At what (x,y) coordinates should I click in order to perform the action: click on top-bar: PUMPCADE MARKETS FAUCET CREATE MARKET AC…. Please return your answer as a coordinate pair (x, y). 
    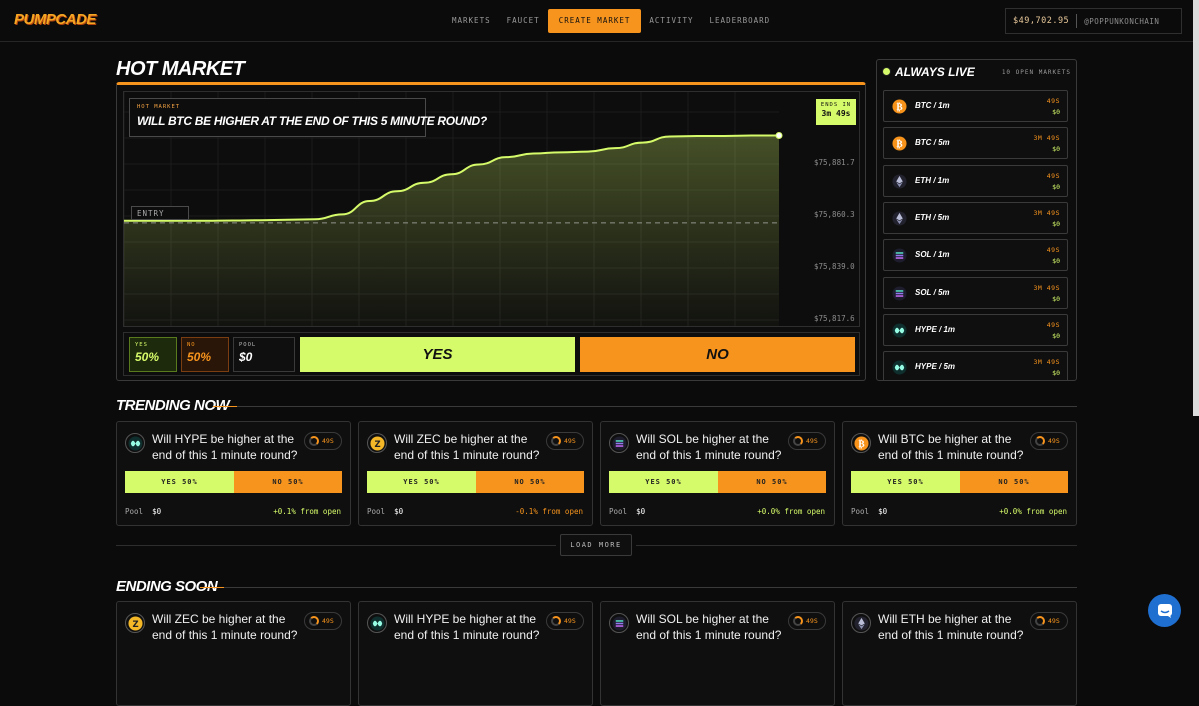
    Looking at the image, I should click on (599, 21).